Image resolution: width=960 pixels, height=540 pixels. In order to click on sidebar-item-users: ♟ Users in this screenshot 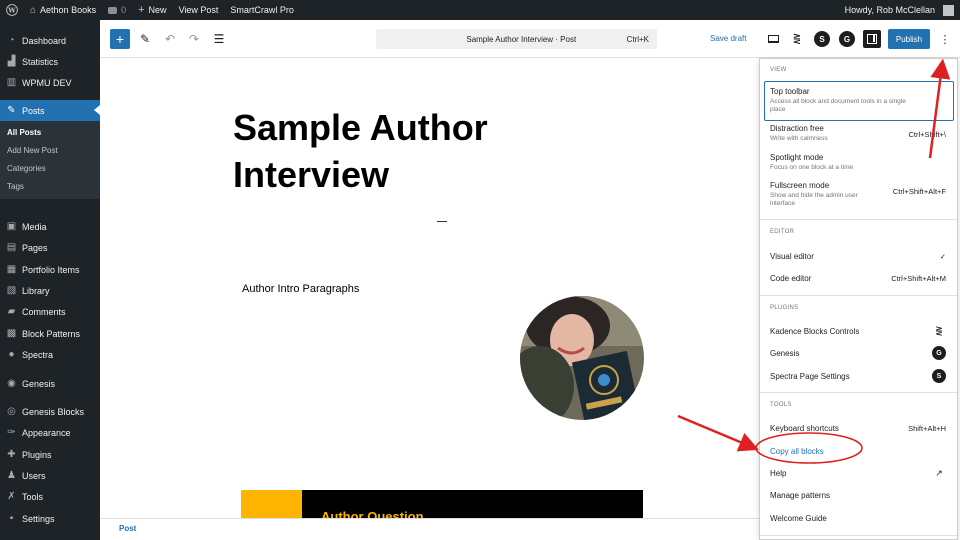, I will do `click(50, 475)`.